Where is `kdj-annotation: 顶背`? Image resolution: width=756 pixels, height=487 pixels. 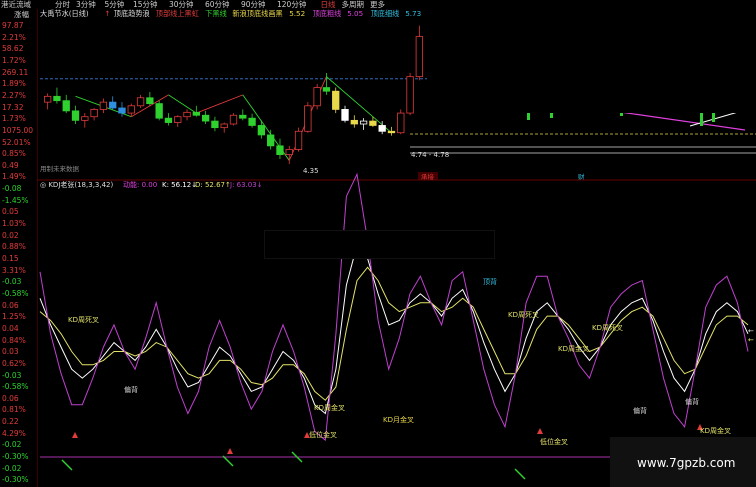 kdj-annotation: 顶背 is located at coordinates (490, 281).